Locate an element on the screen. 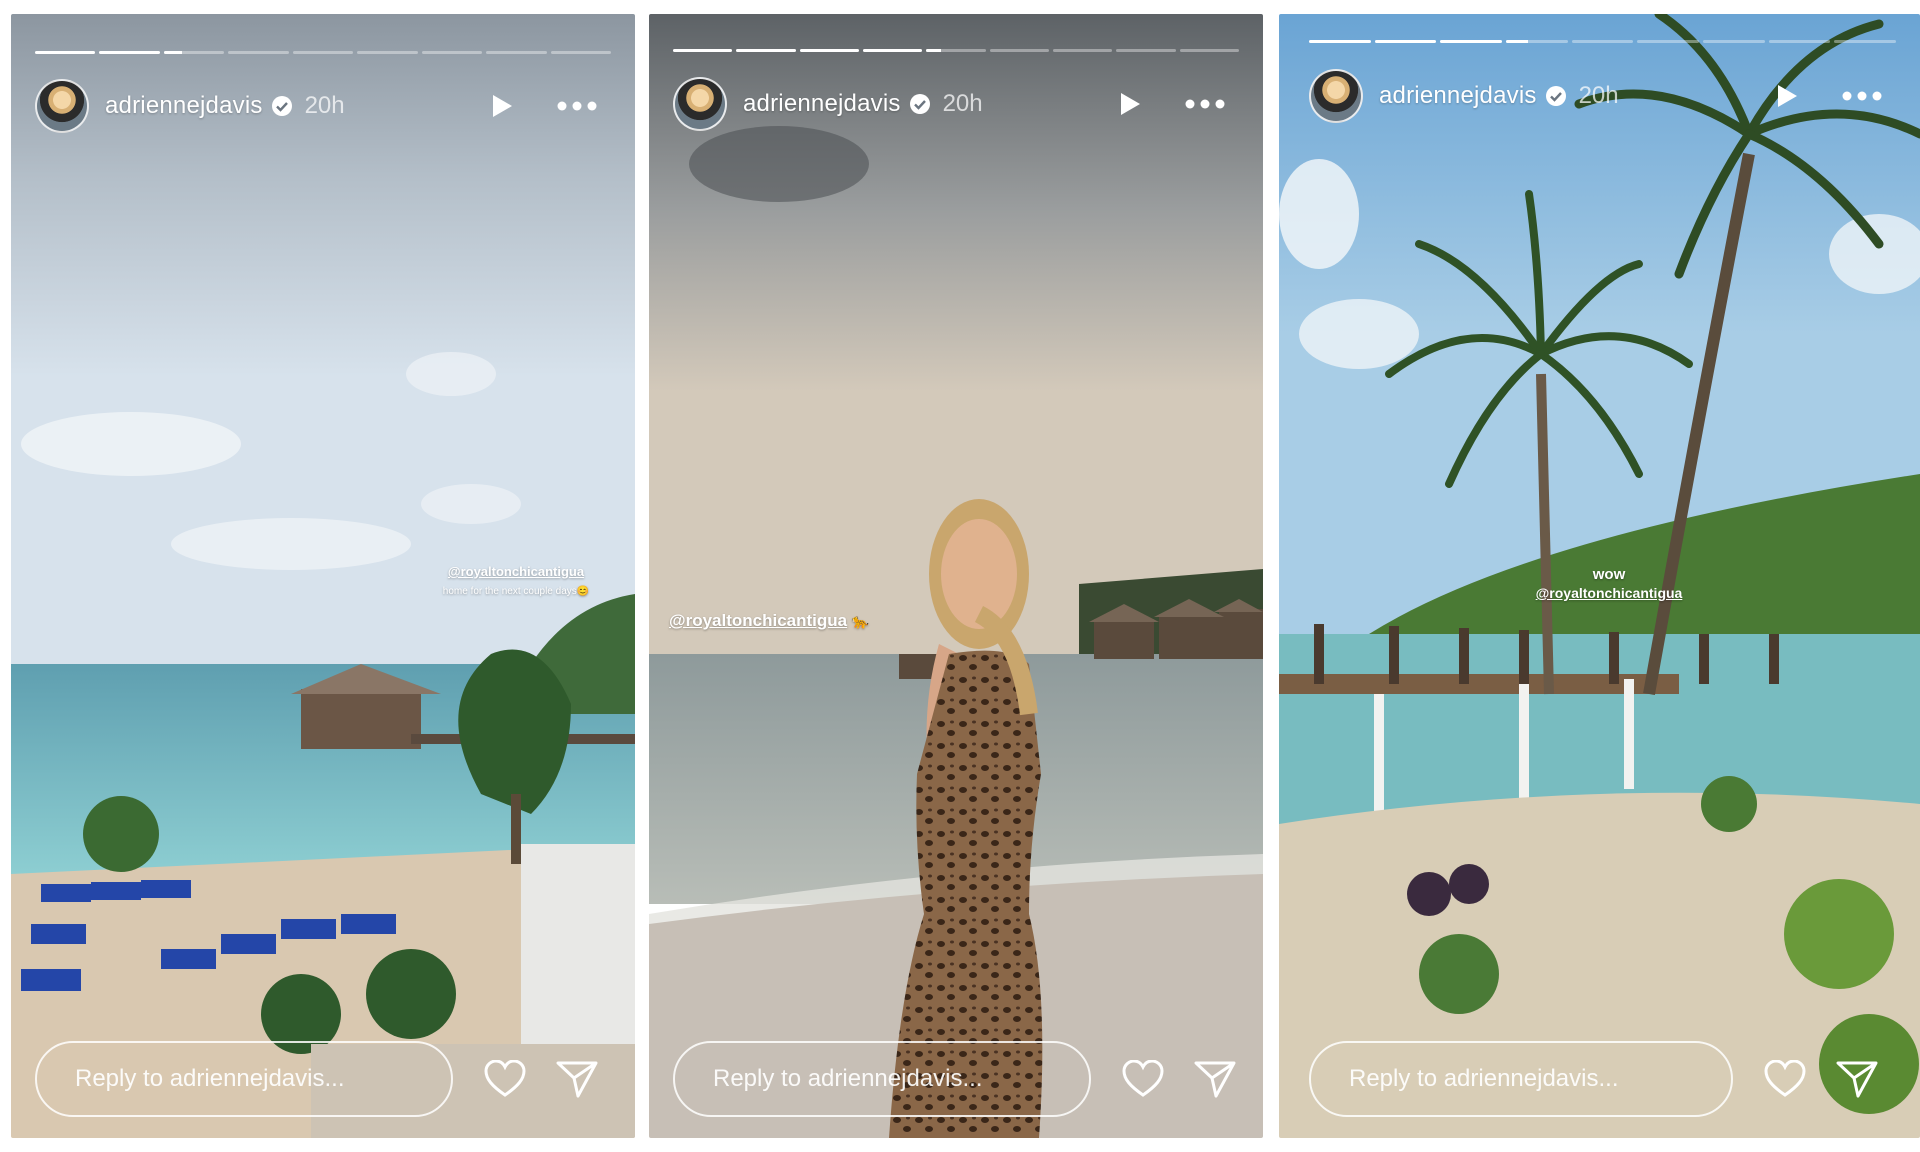 The height and width of the screenshot is (1152, 1920). mention-sticker: wow @royaltonchicantigua is located at coordinates (1609, 583).